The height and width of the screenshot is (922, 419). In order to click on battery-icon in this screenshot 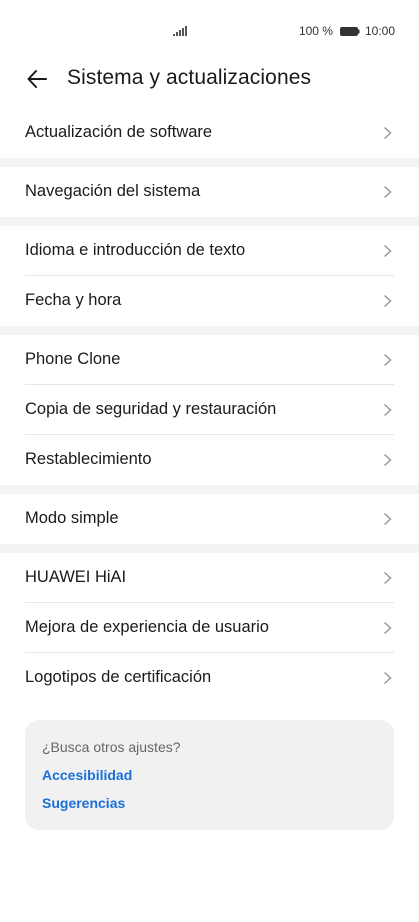, I will do `click(349, 31)`.